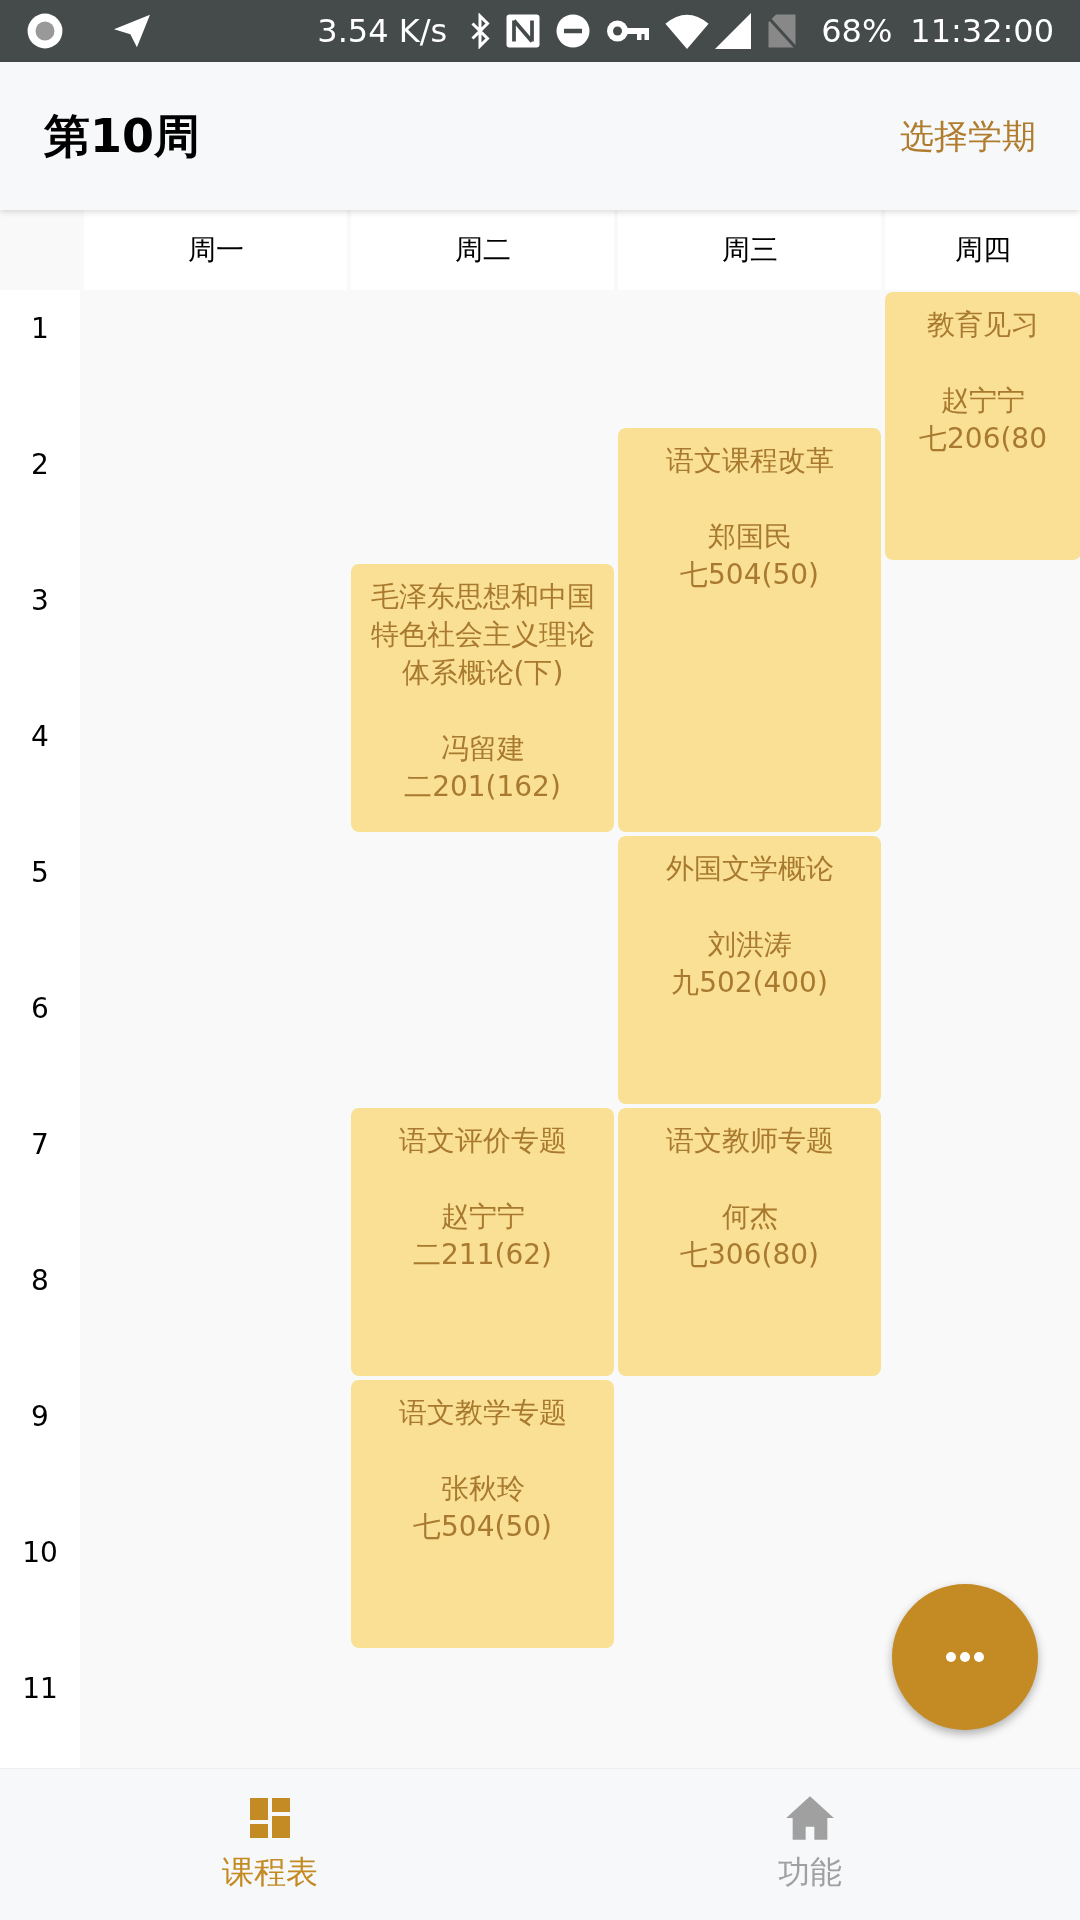  I want to click on day-header: 周四, so click(982, 250).